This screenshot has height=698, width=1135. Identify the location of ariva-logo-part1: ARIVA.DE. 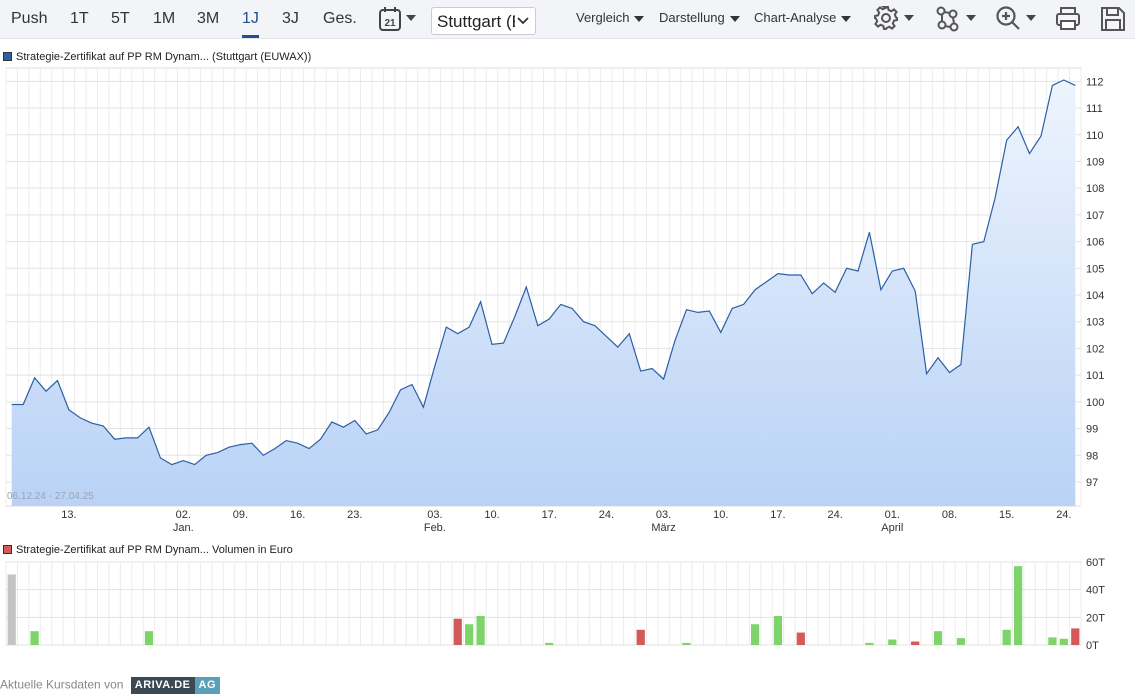
(162, 685).